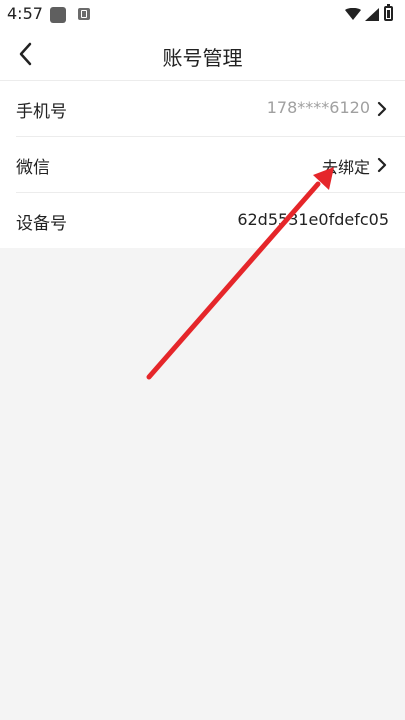  What do you see at coordinates (58, 15) in the screenshot?
I see `app-notification-icon` at bounding box center [58, 15].